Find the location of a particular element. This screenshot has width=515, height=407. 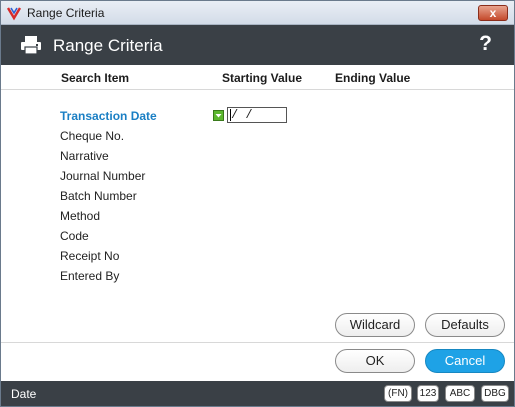

ok-button: OK is located at coordinates (375, 361).